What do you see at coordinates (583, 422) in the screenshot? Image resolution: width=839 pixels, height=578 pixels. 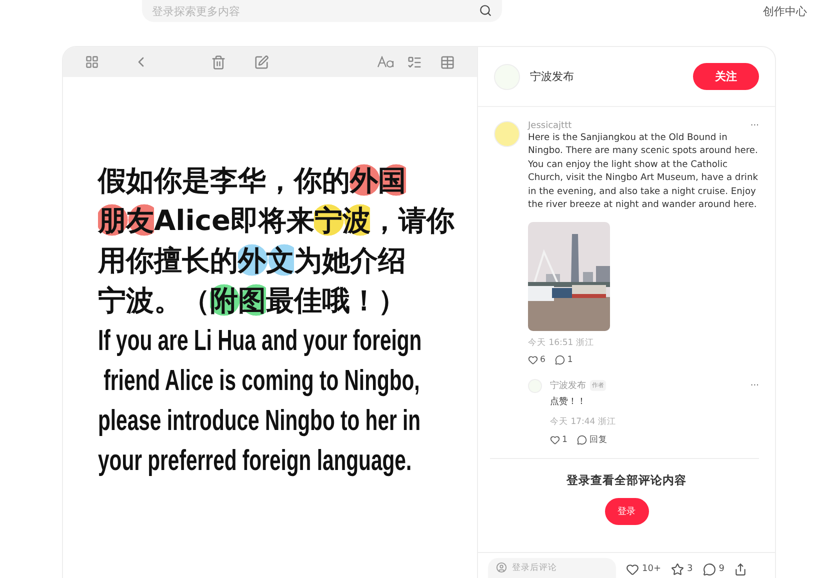 I see `comment-time: 今天 17:44 浙江` at bounding box center [583, 422].